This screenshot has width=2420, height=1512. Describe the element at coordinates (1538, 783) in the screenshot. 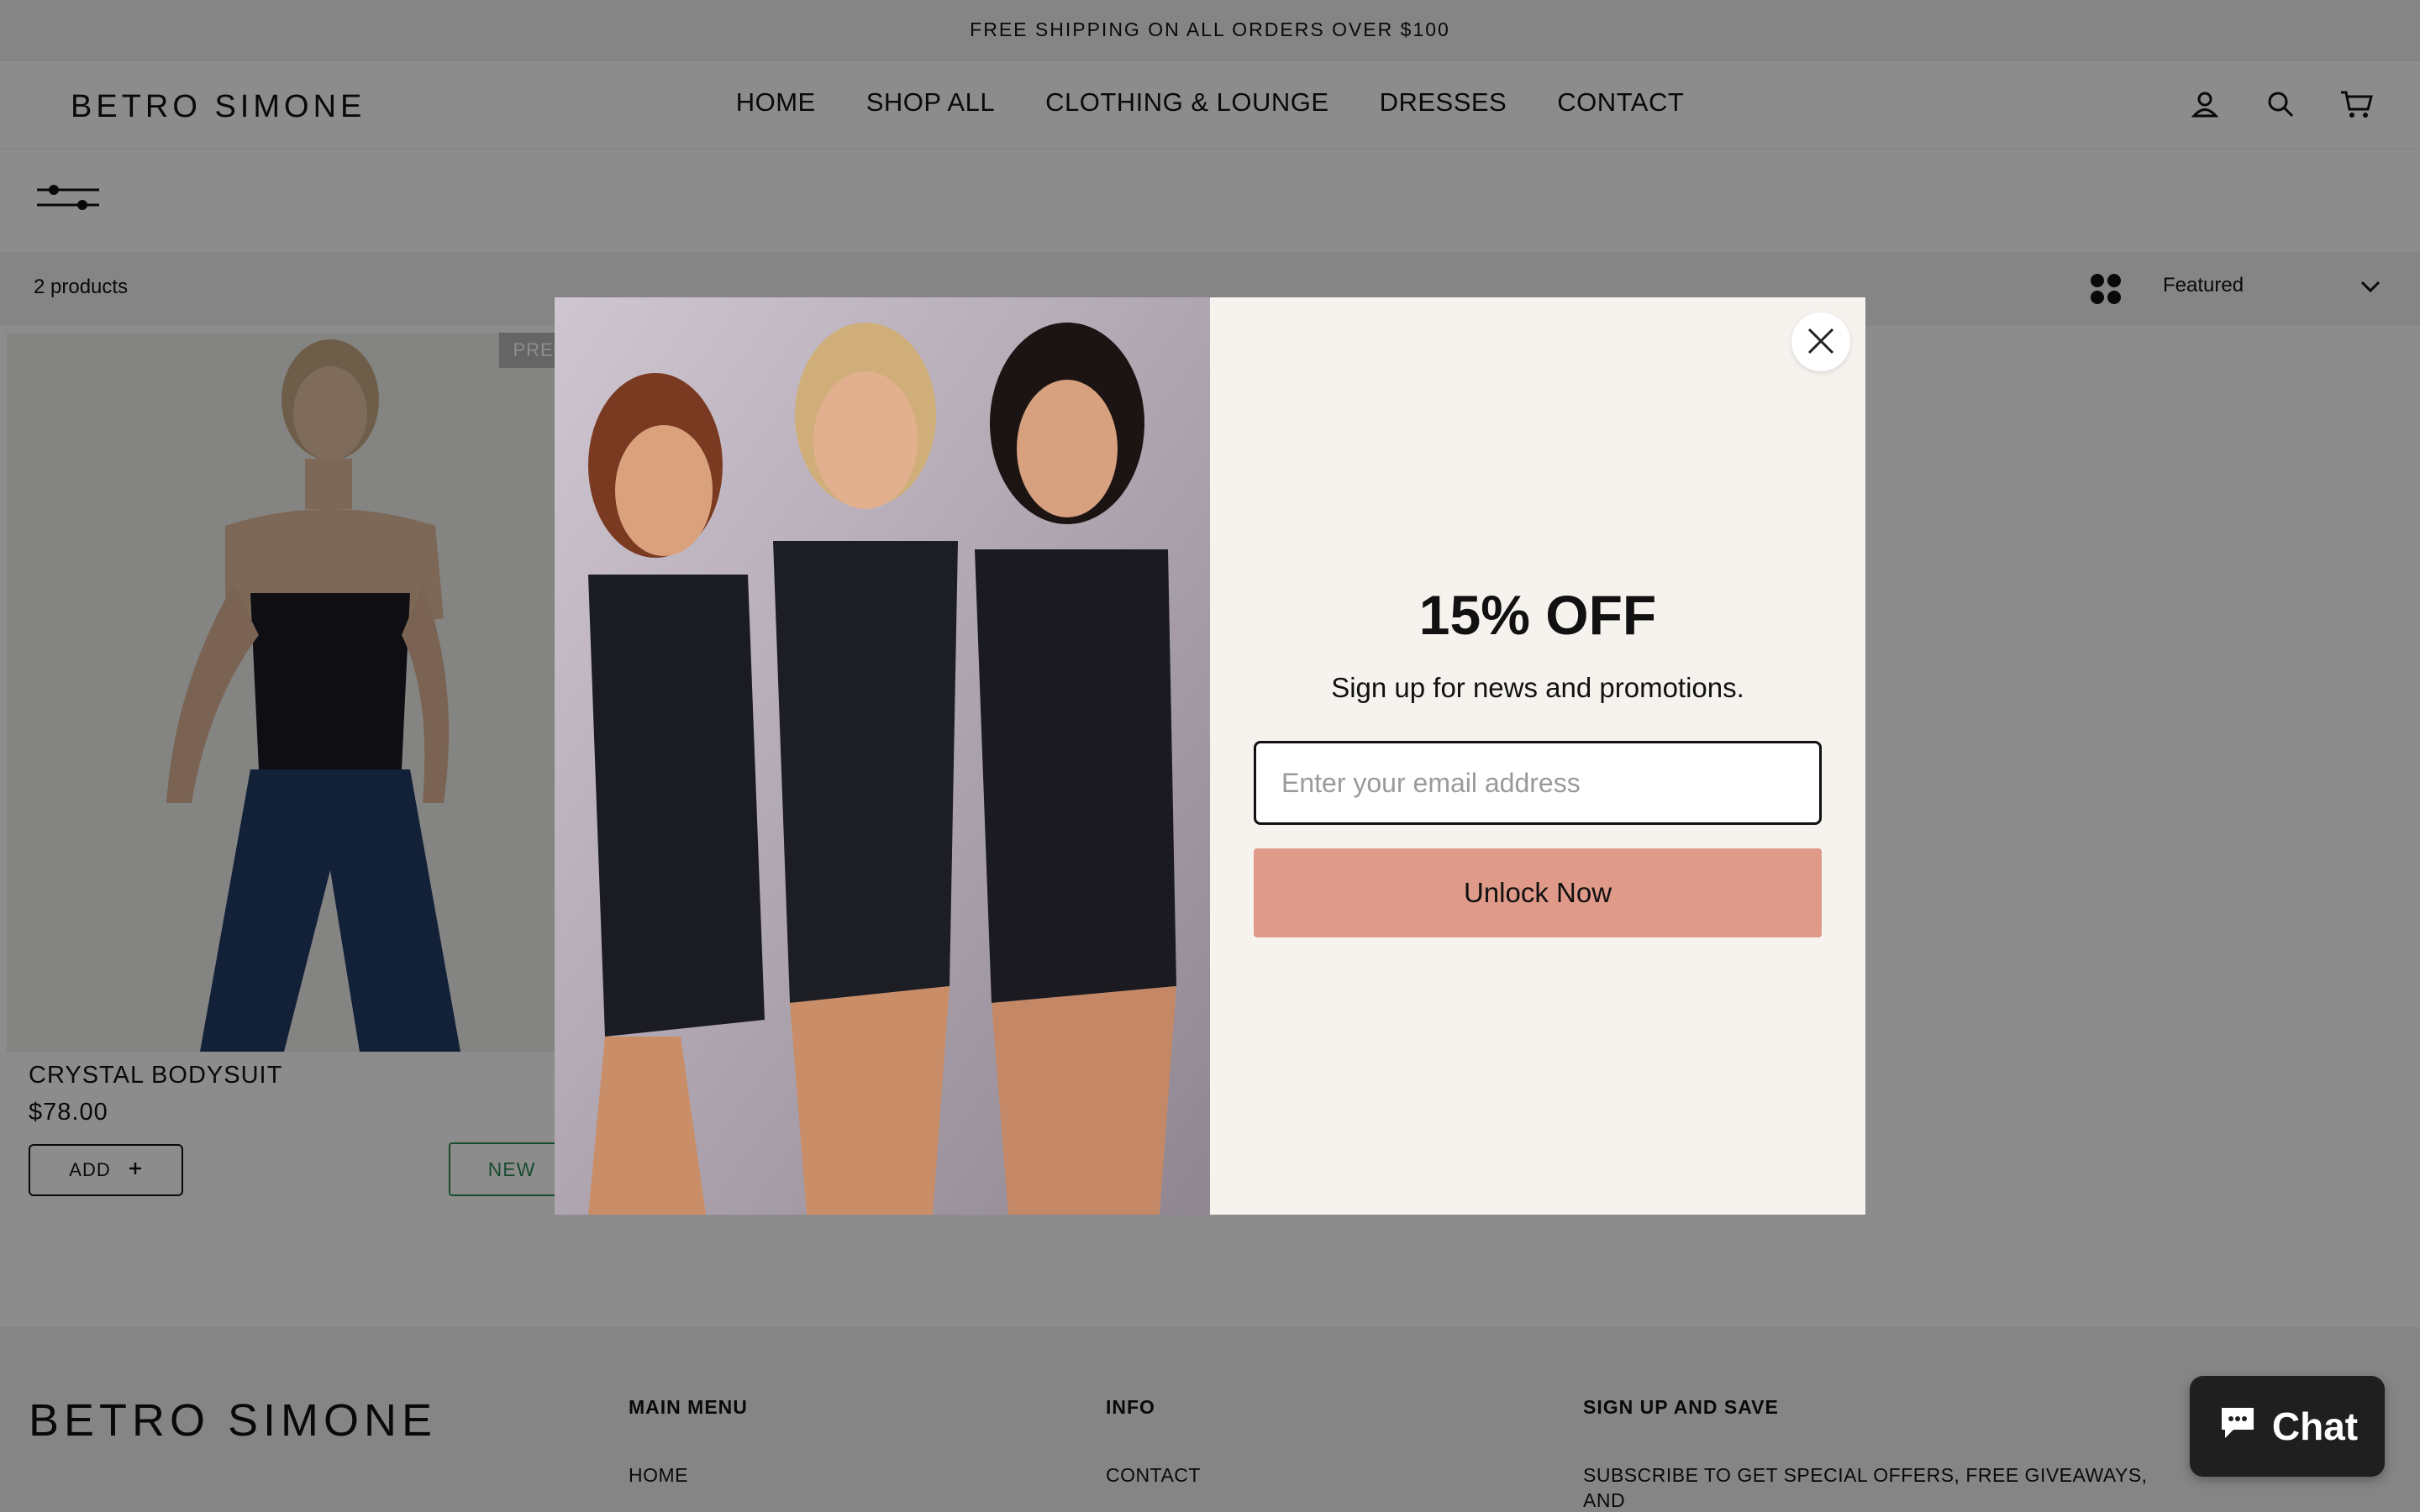

I see `email-field` at that location.